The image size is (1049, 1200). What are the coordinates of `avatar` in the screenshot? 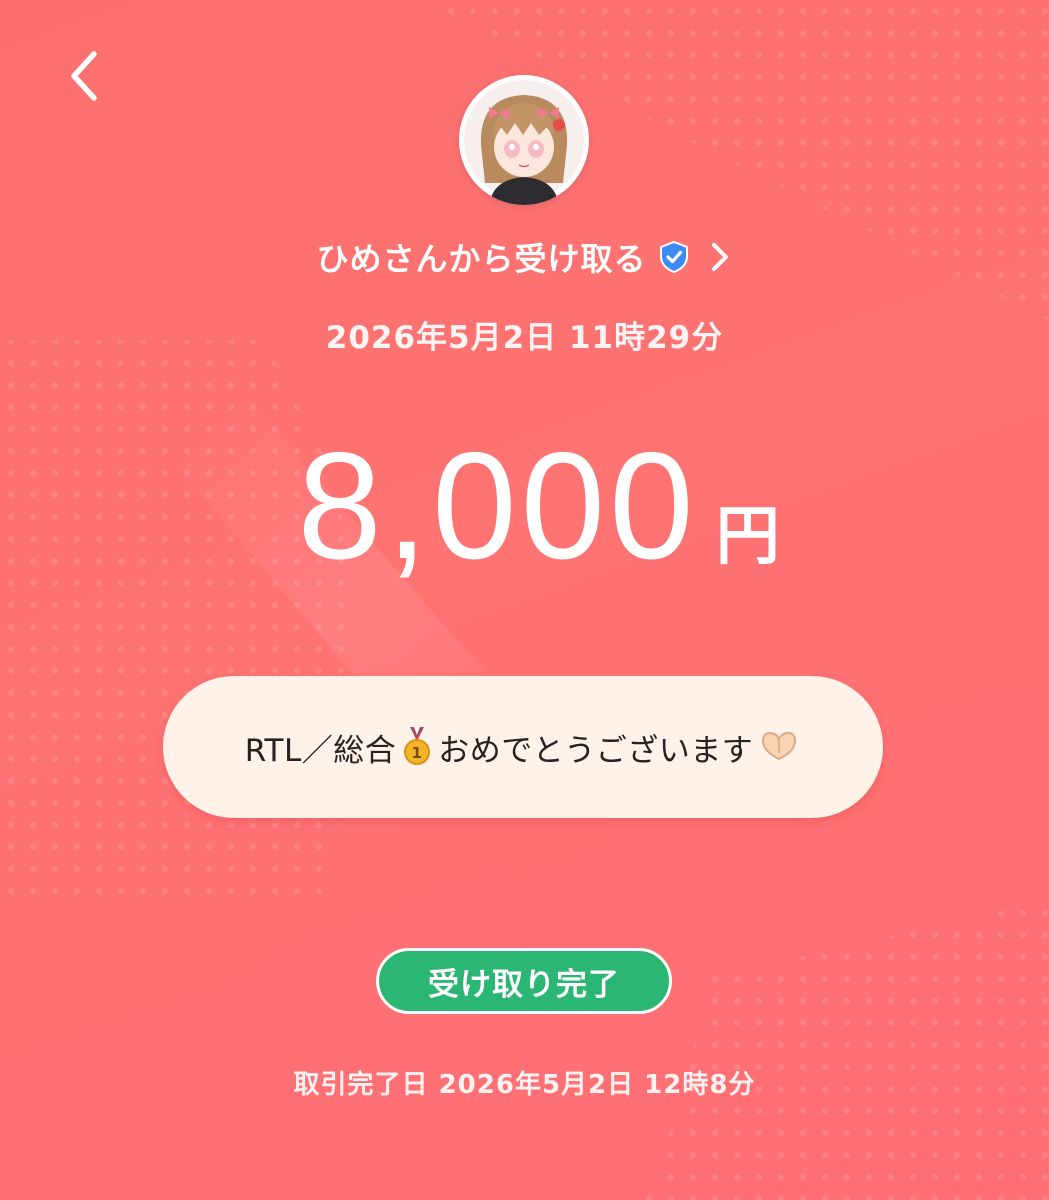 It's located at (524, 140).